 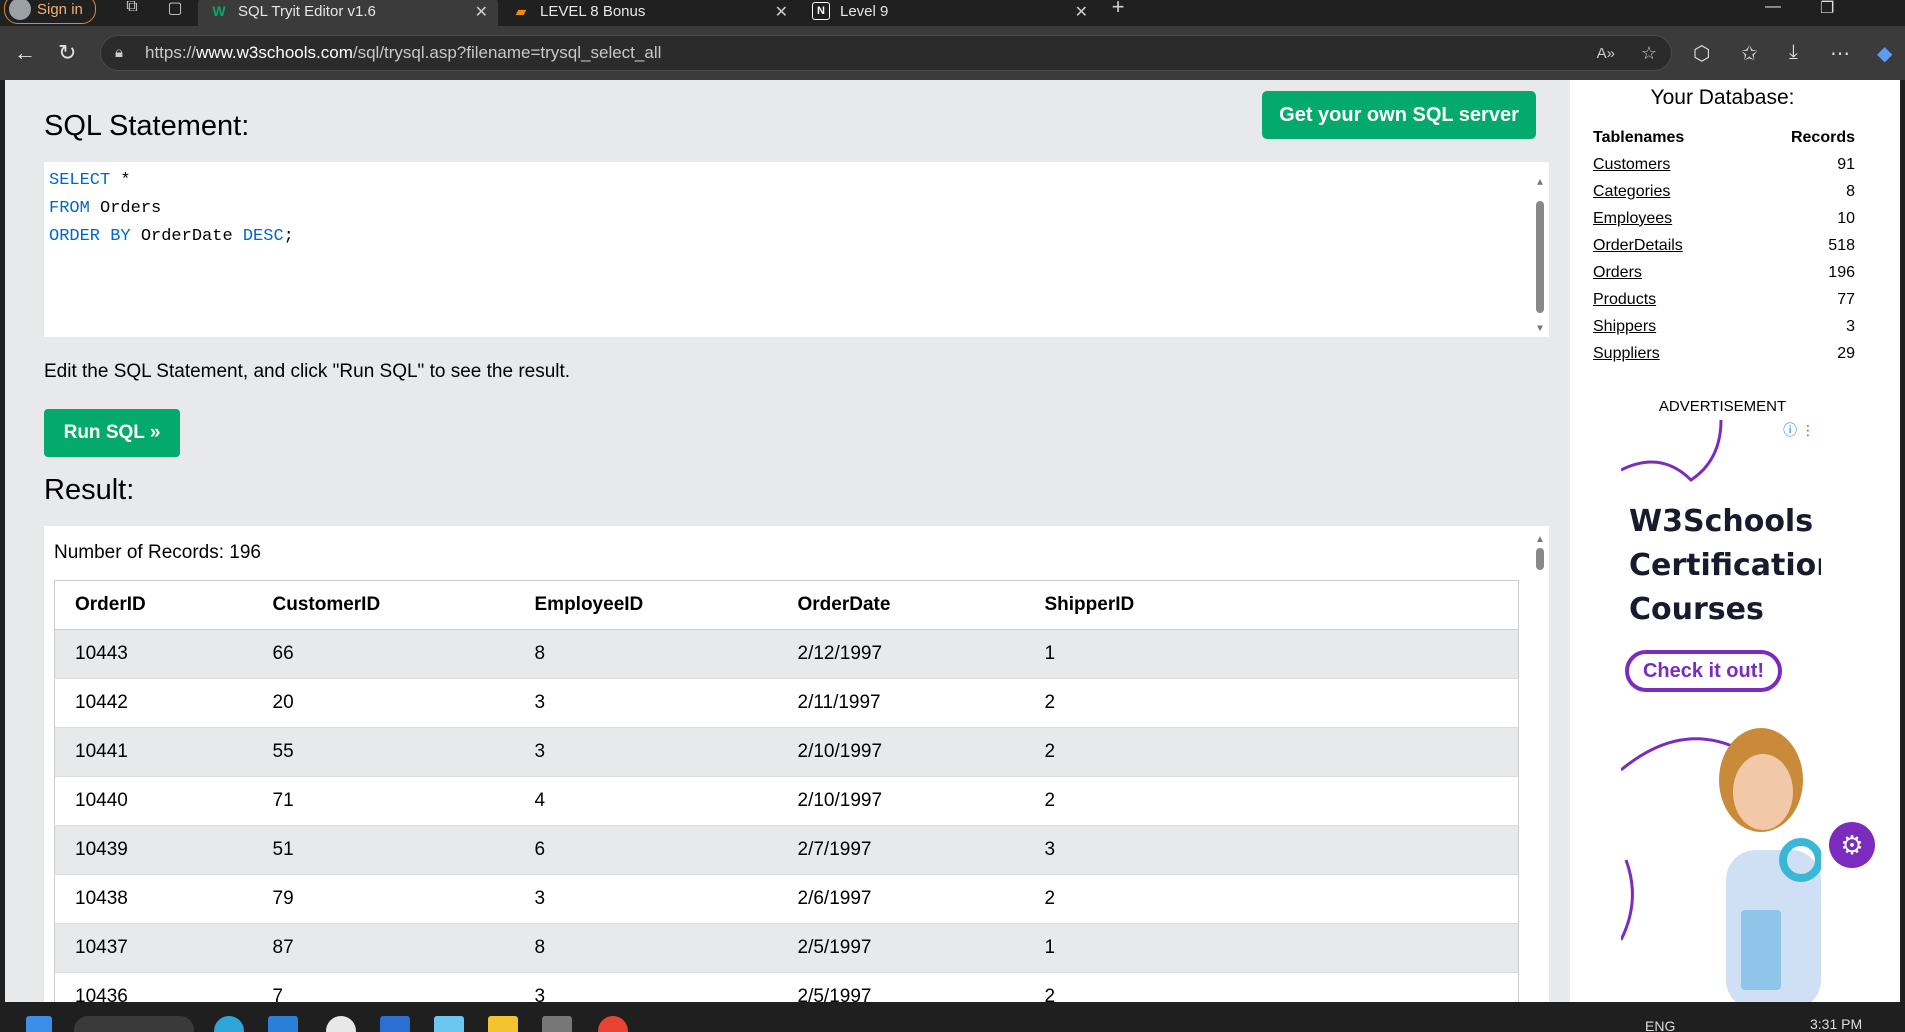 I want to click on table-cell: 87, so click(x=383, y=948).